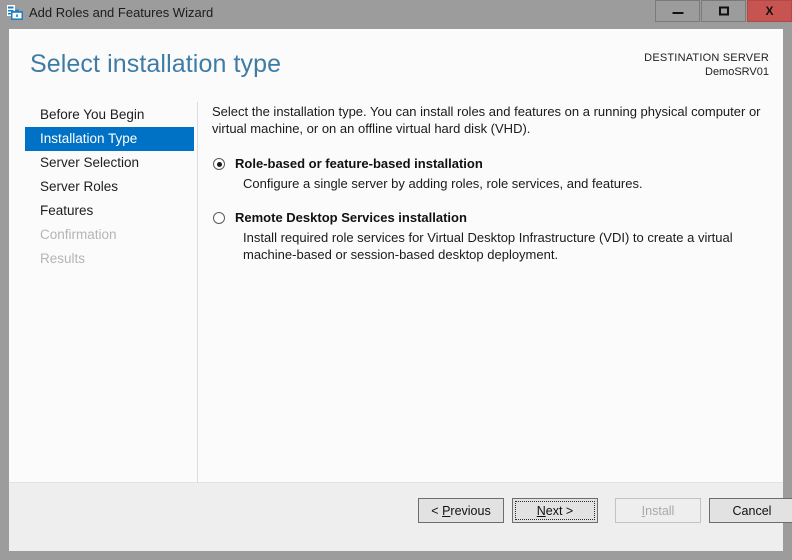 This screenshot has height=560, width=792. What do you see at coordinates (156, 64) in the screenshot?
I see `page-title: Select installation type` at bounding box center [156, 64].